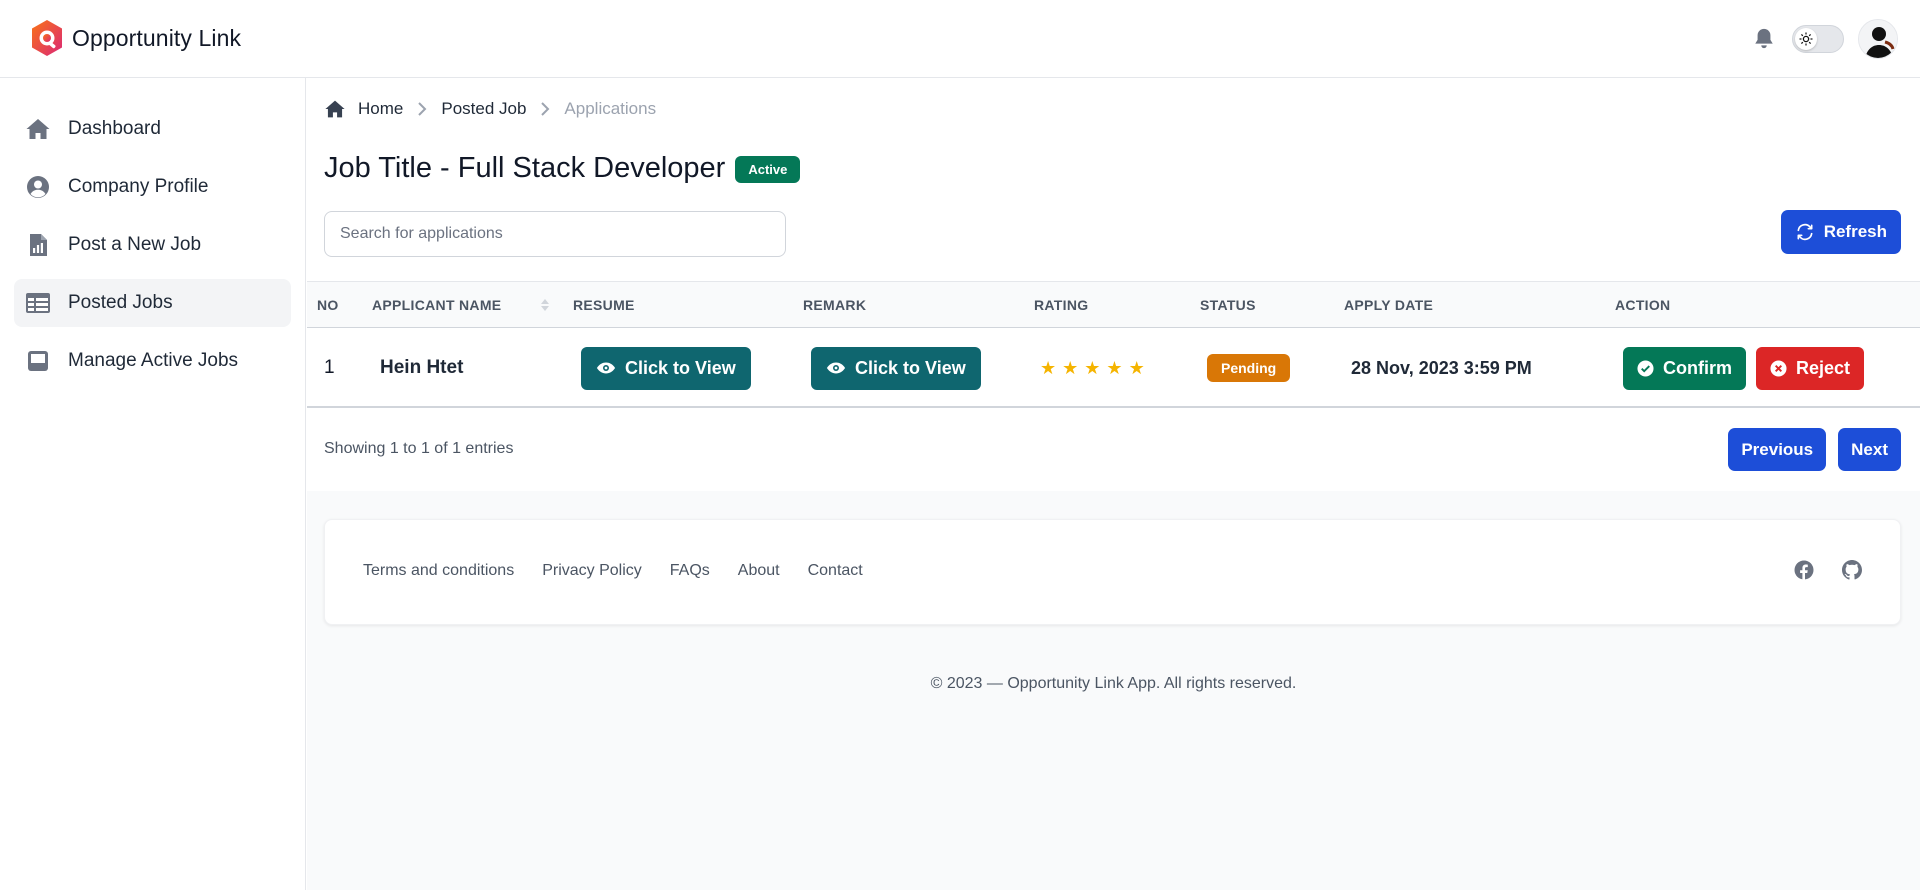 This screenshot has height=890, width=1920. I want to click on rating-stars: ★ ★ ★ ★ ★, so click(1092, 368).